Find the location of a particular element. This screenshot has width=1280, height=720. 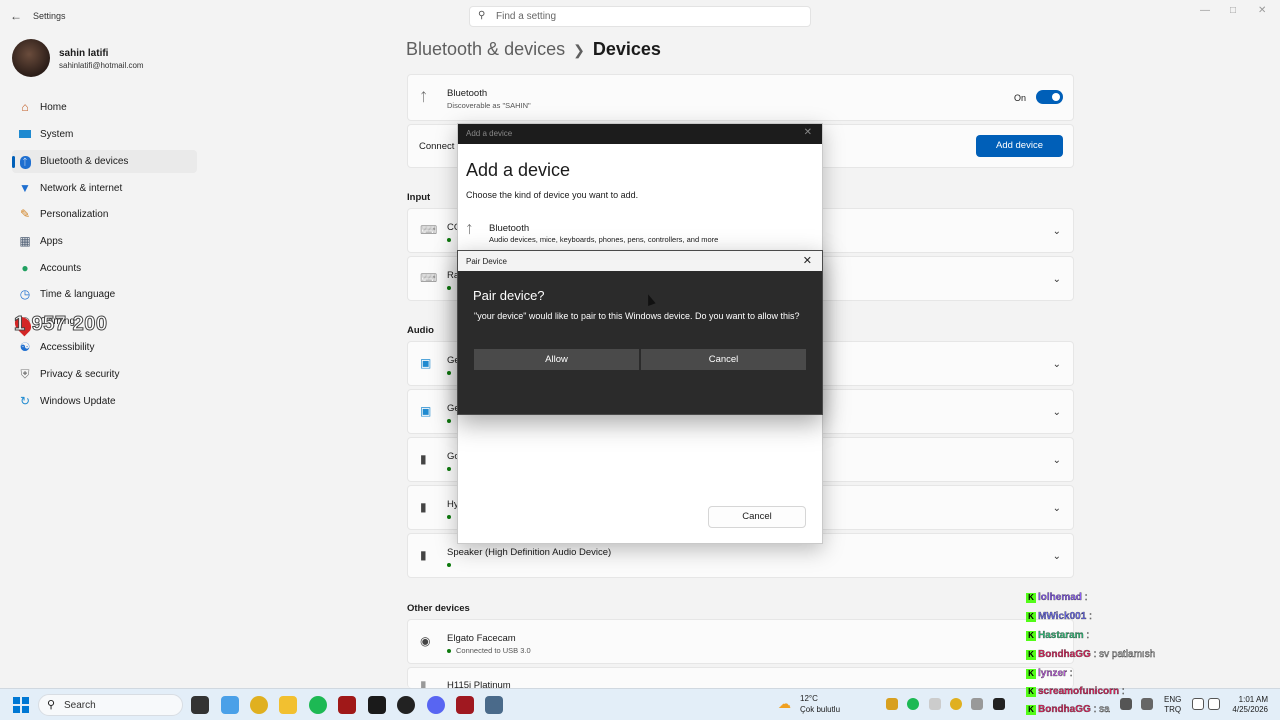

sidebar-item-update: ↻ Windows Update is located at coordinates (104, 401).